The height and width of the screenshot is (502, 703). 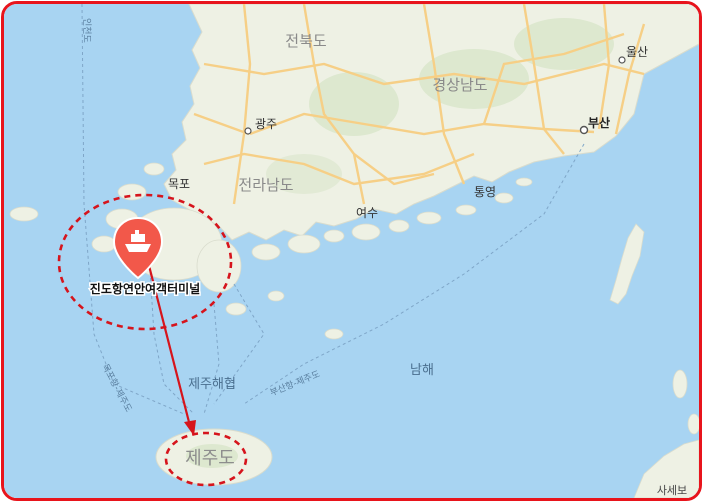 What do you see at coordinates (422, 370) in the screenshot?
I see `label-south-sea: 남해` at bounding box center [422, 370].